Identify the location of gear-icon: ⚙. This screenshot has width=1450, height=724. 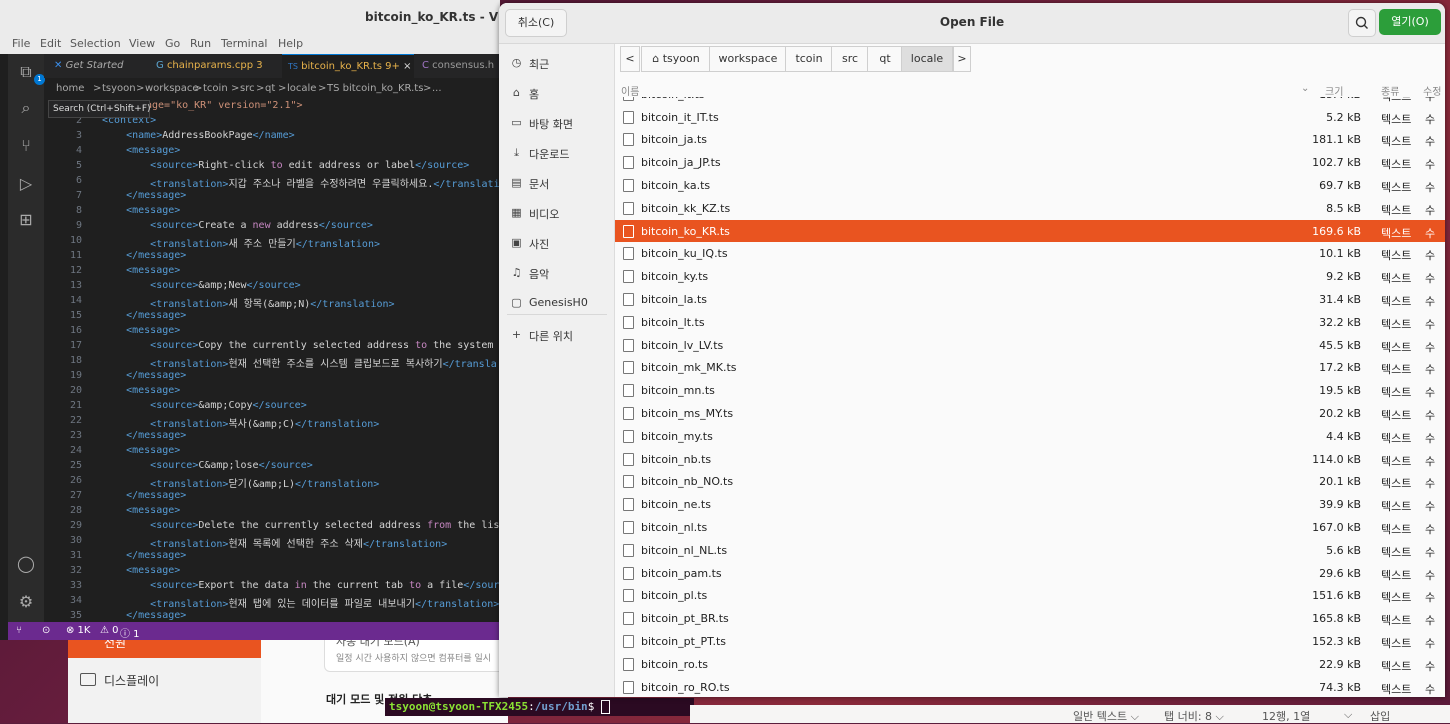
(26, 602).